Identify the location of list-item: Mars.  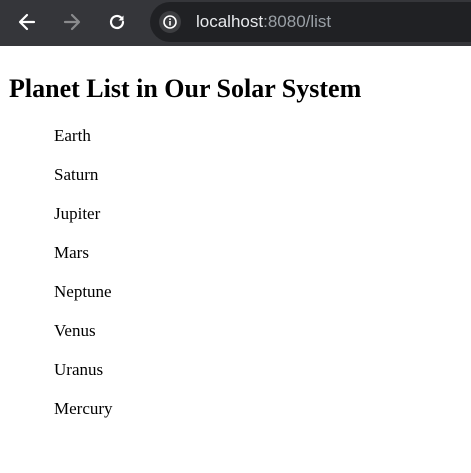
(71, 252).